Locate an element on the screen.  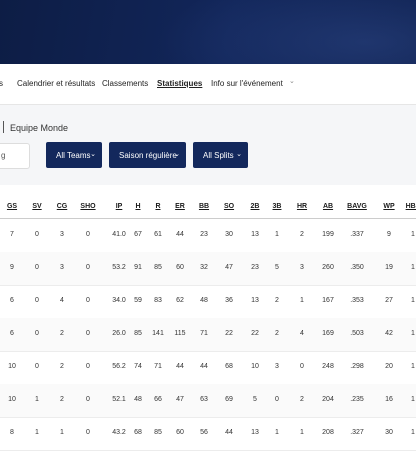
table-cell: 22 is located at coordinates (255, 333).